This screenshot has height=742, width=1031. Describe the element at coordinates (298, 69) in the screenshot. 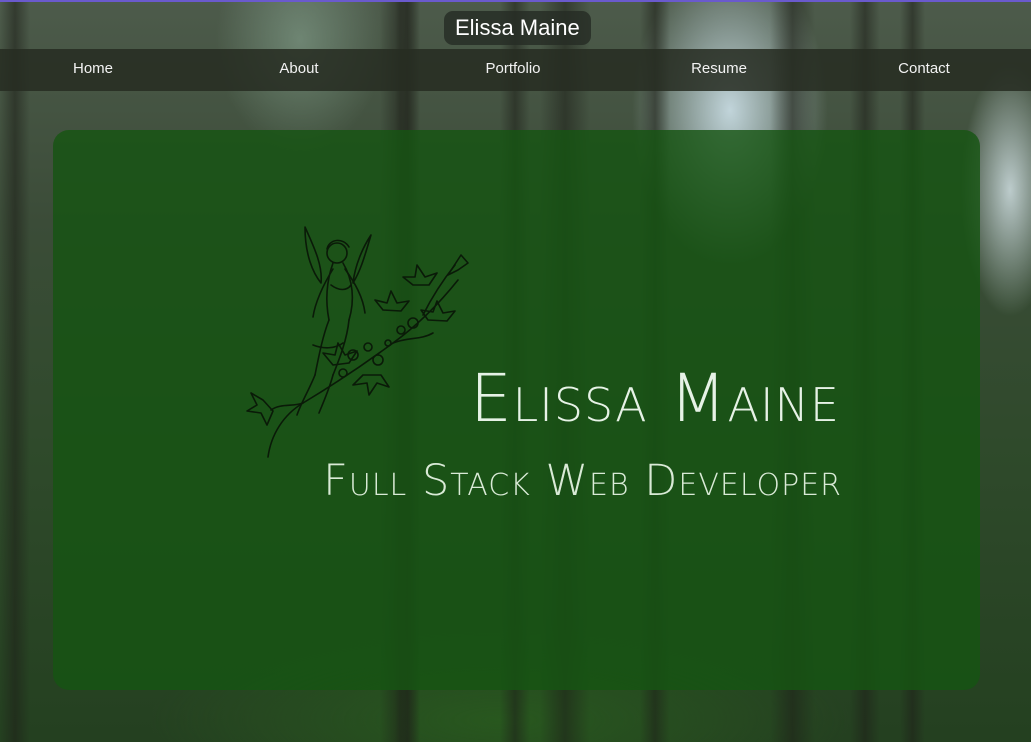

I see `nav-about: About` at that location.